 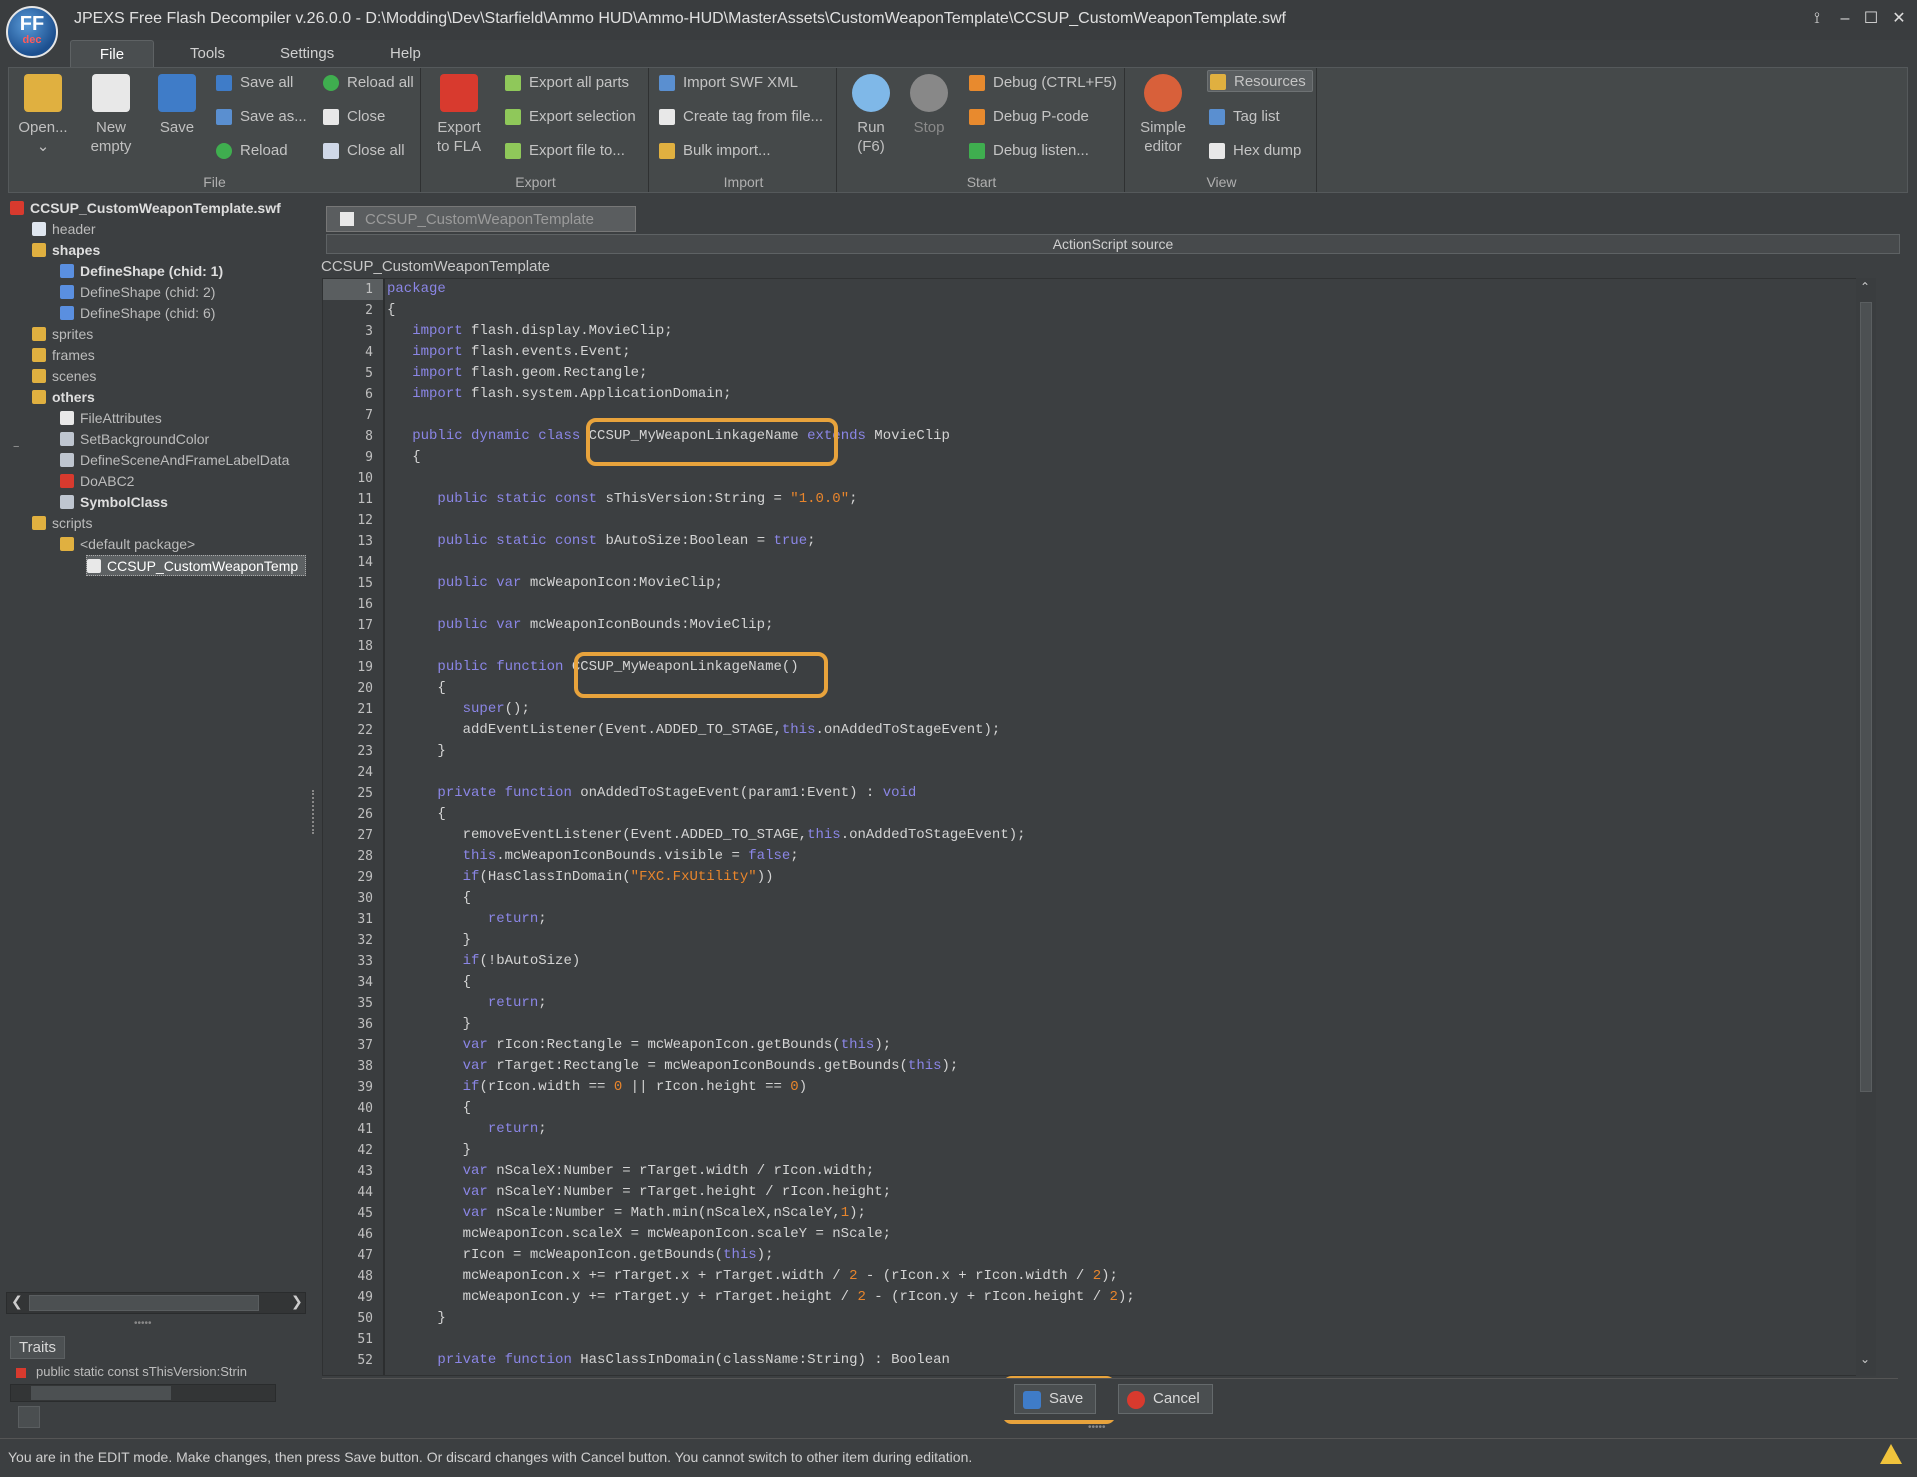 What do you see at coordinates (1865, 287) in the screenshot?
I see `scroll-up-icon: ⌃` at bounding box center [1865, 287].